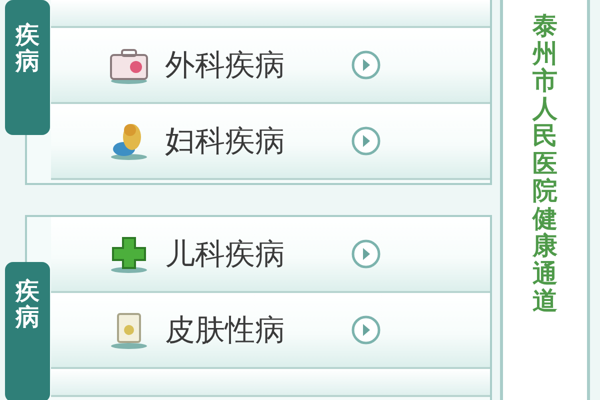 The height and width of the screenshot is (400, 600). What do you see at coordinates (225, 331) in the screenshot?
I see `menu-item-label: 皮肤性病` at bounding box center [225, 331].